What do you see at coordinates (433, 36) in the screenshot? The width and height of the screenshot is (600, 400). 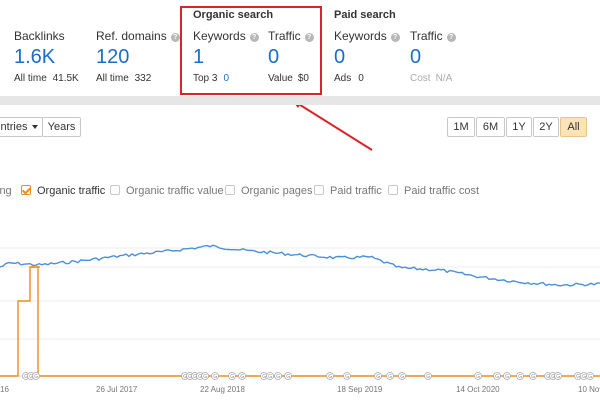 I see `paid-traffic-label: Traffic?` at bounding box center [433, 36].